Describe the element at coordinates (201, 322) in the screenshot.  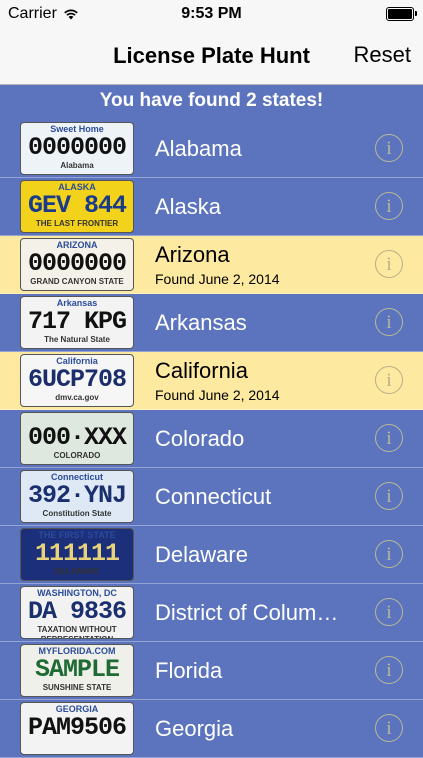
I see `state-name: Arkansas` at that location.